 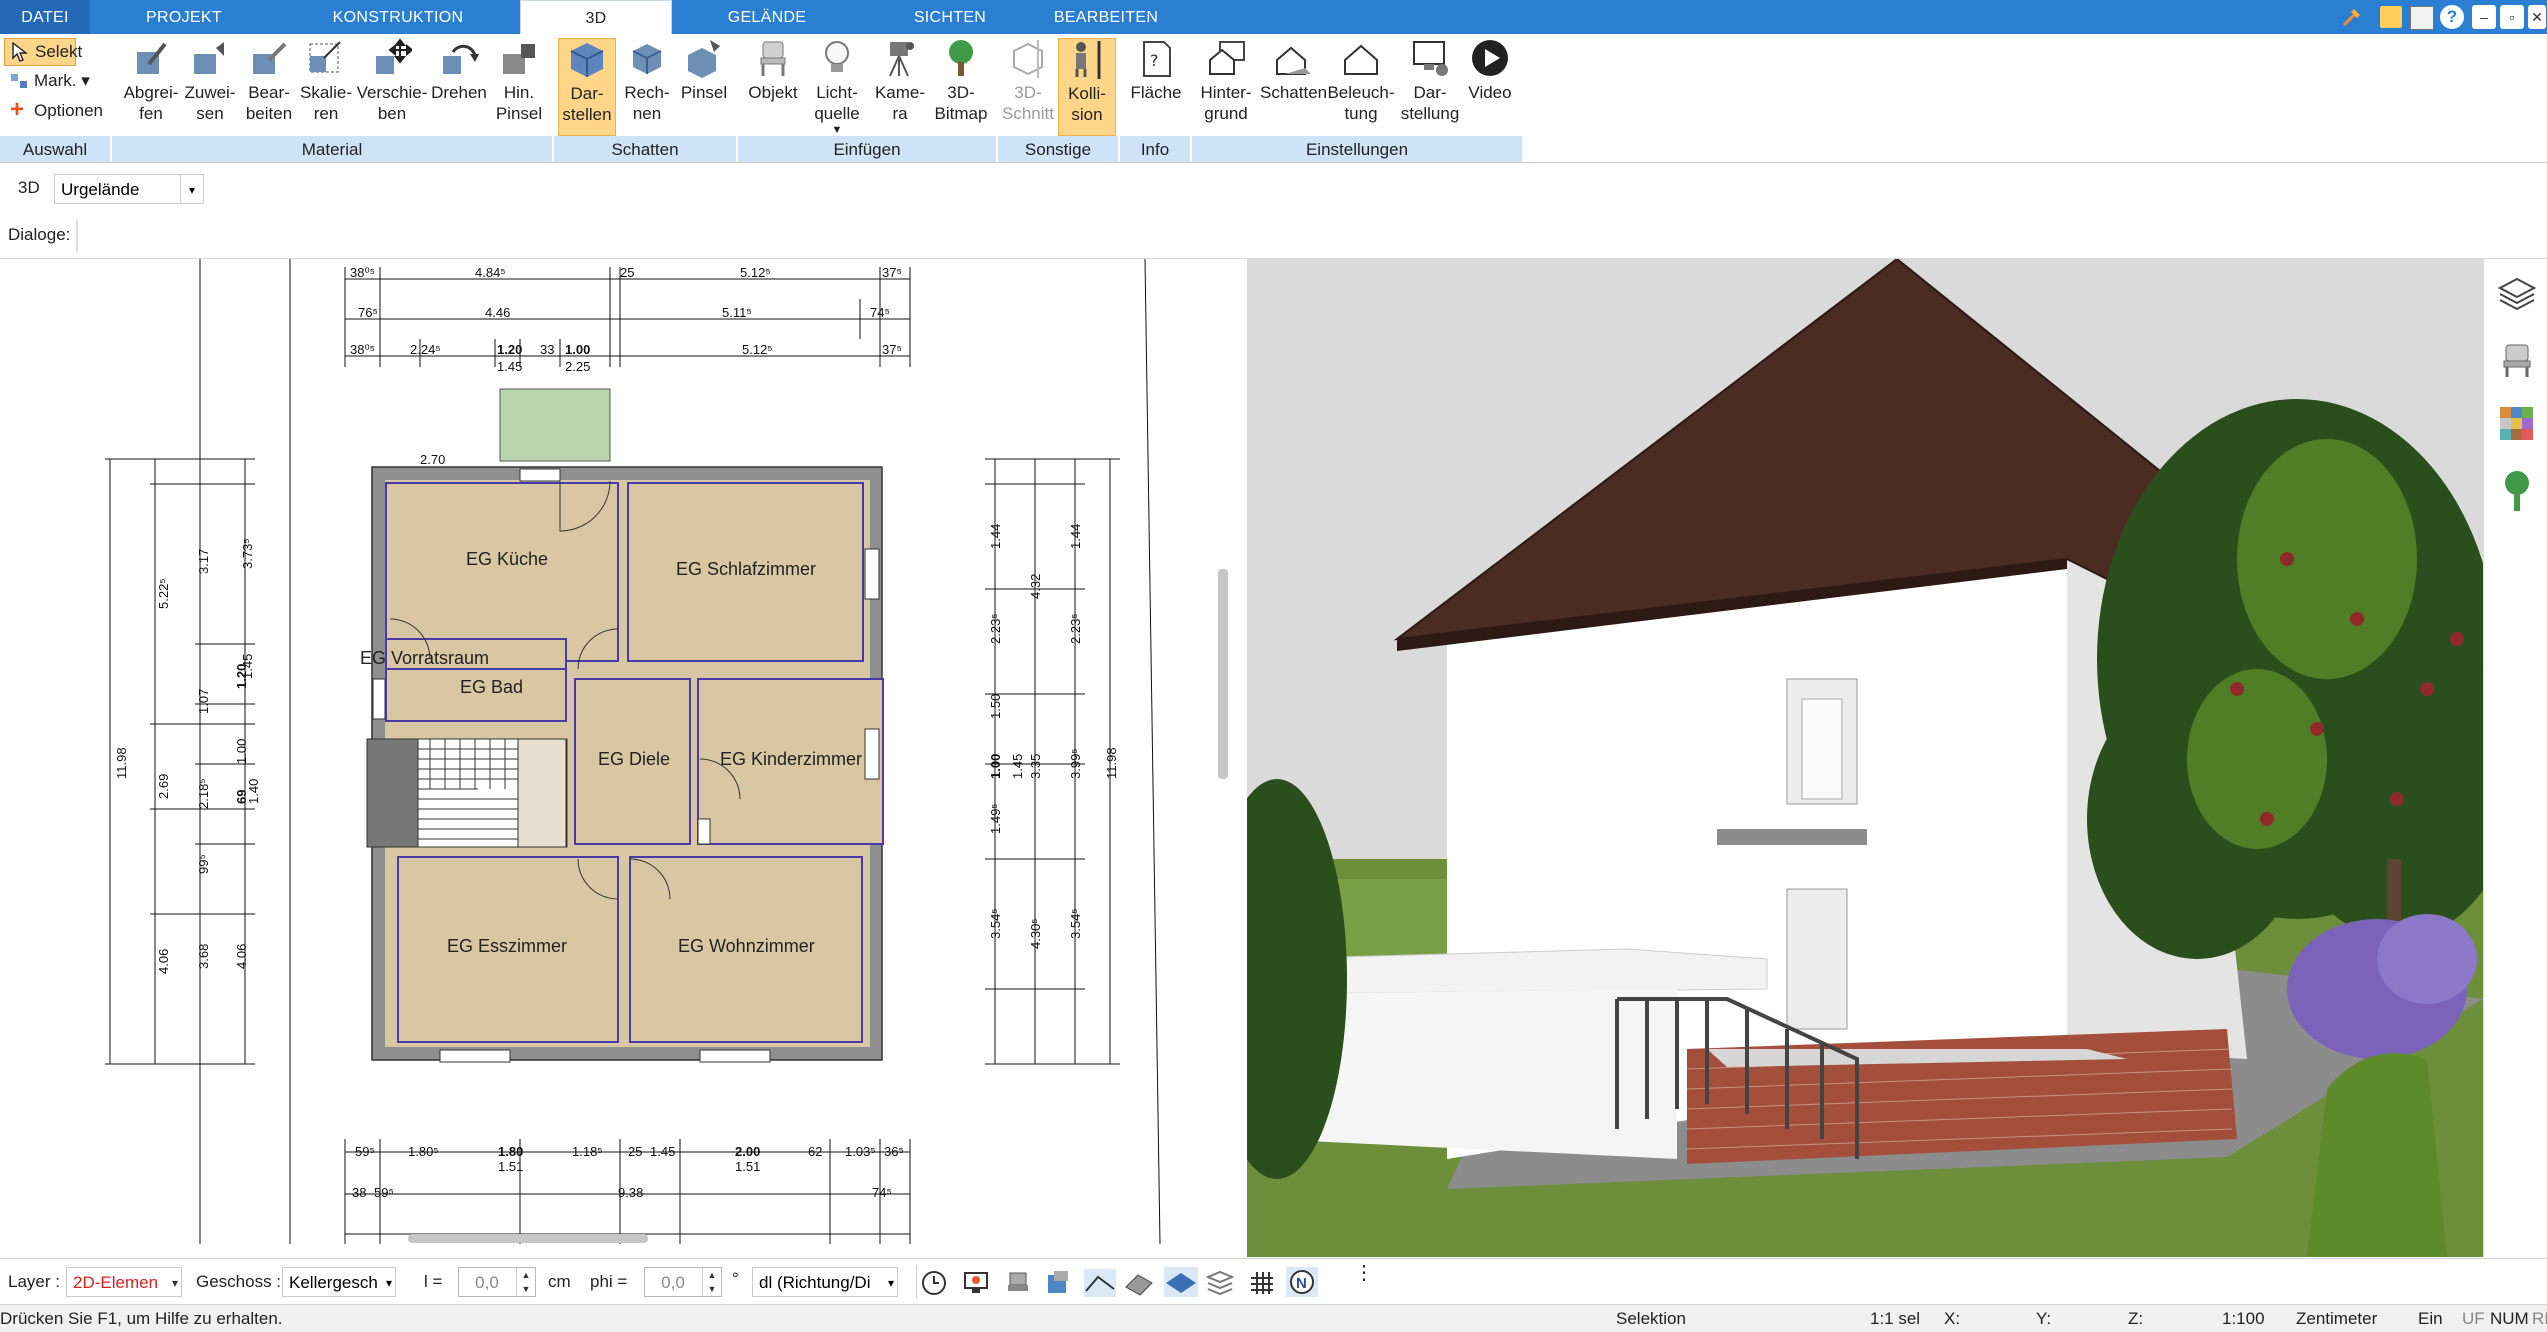 I want to click on kamera-button: Kame- ra, so click(x=900, y=81).